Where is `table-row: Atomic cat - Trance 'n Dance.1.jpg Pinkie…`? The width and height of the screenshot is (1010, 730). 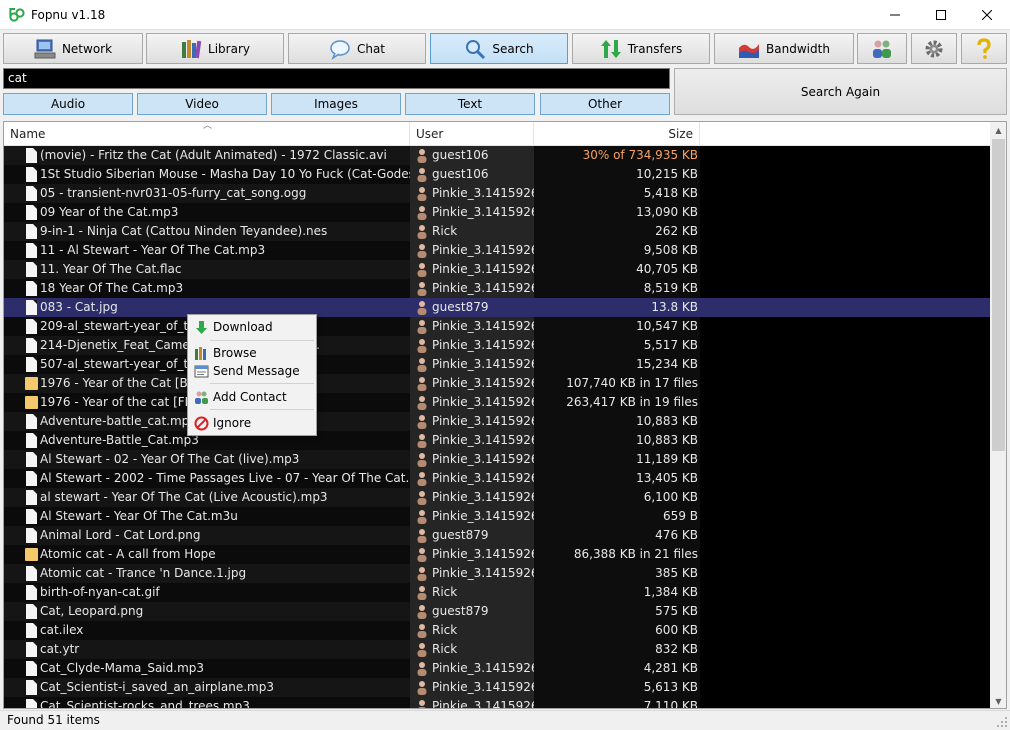 table-row: Atomic cat - Trance 'n Dance.1.jpg Pinkie… is located at coordinates (497, 573).